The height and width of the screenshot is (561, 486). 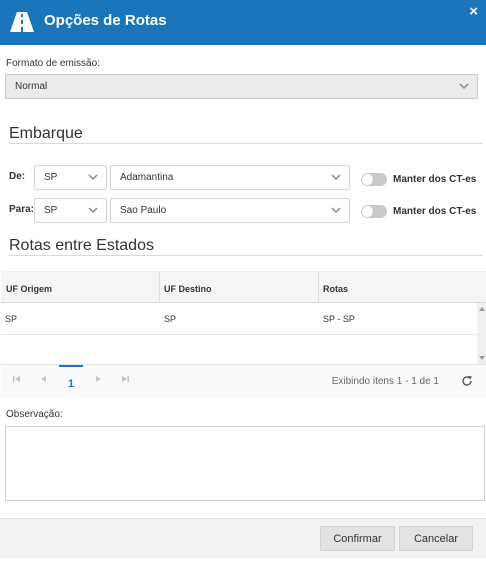 I want to click on next-page-icon, so click(x=98, y=380).